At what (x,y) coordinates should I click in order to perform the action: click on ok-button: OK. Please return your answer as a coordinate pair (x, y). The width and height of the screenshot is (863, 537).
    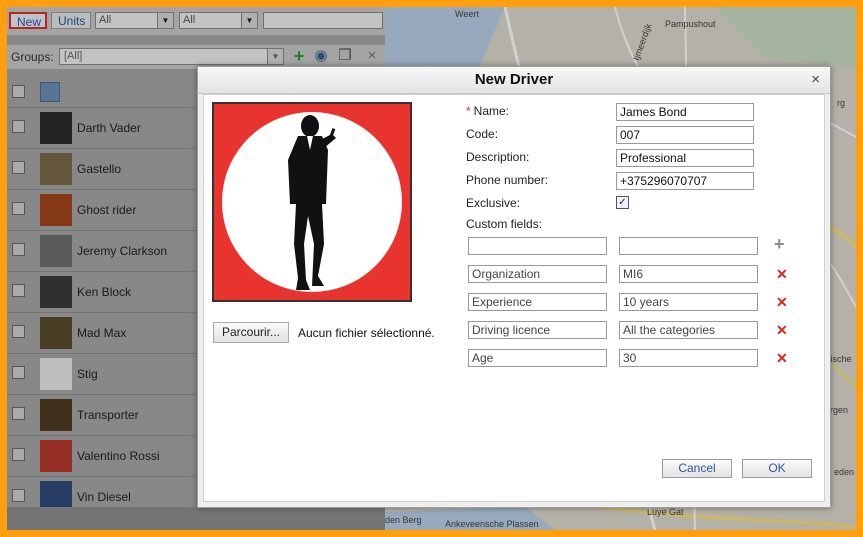
    Looking at the image, I should click on (777, 468).